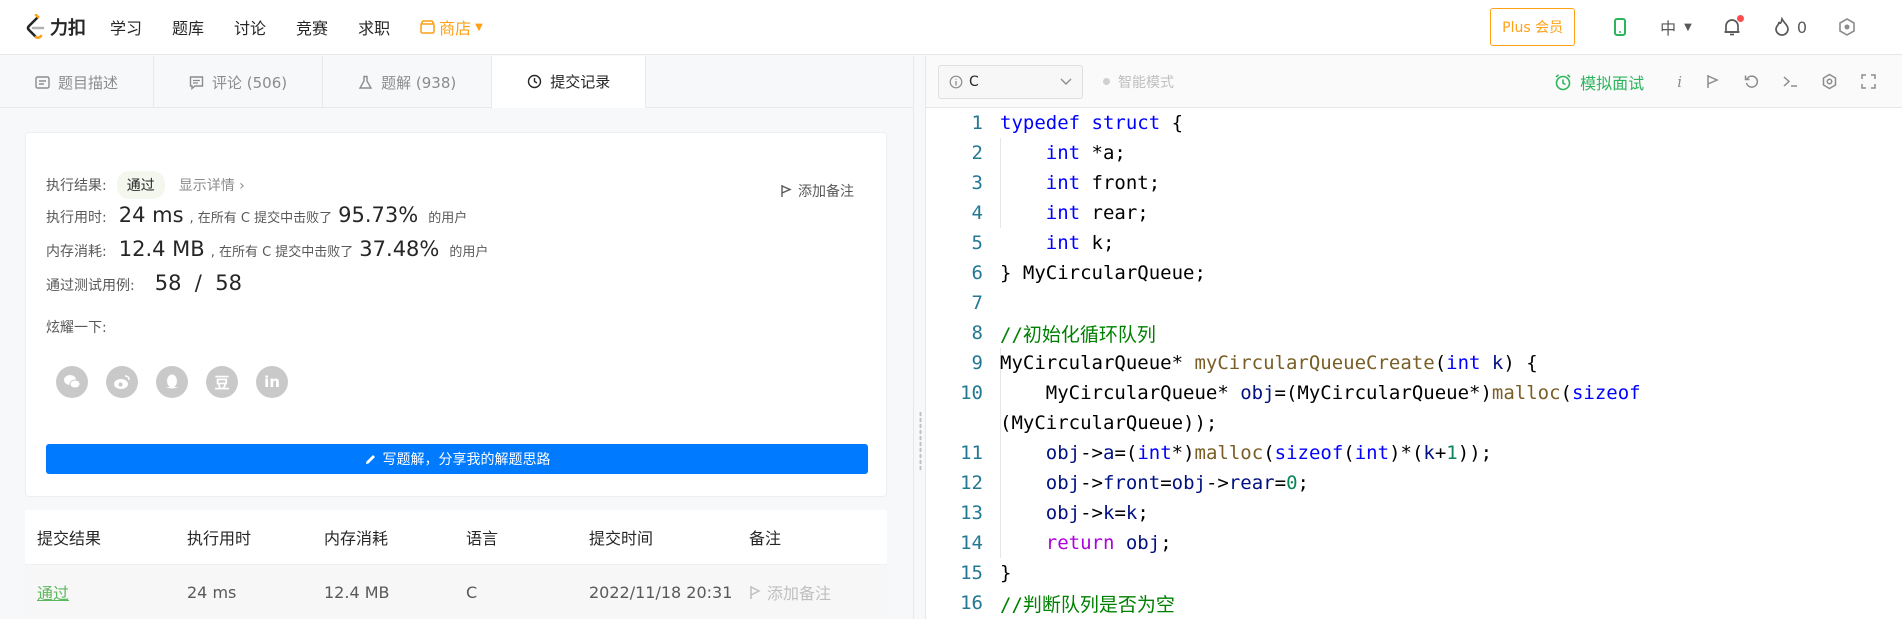 This screenshot has height=619, width=1902. Describe the element at coordinates (1066, 81) in the screenshot. I see `chevron-down-icon` at that location.